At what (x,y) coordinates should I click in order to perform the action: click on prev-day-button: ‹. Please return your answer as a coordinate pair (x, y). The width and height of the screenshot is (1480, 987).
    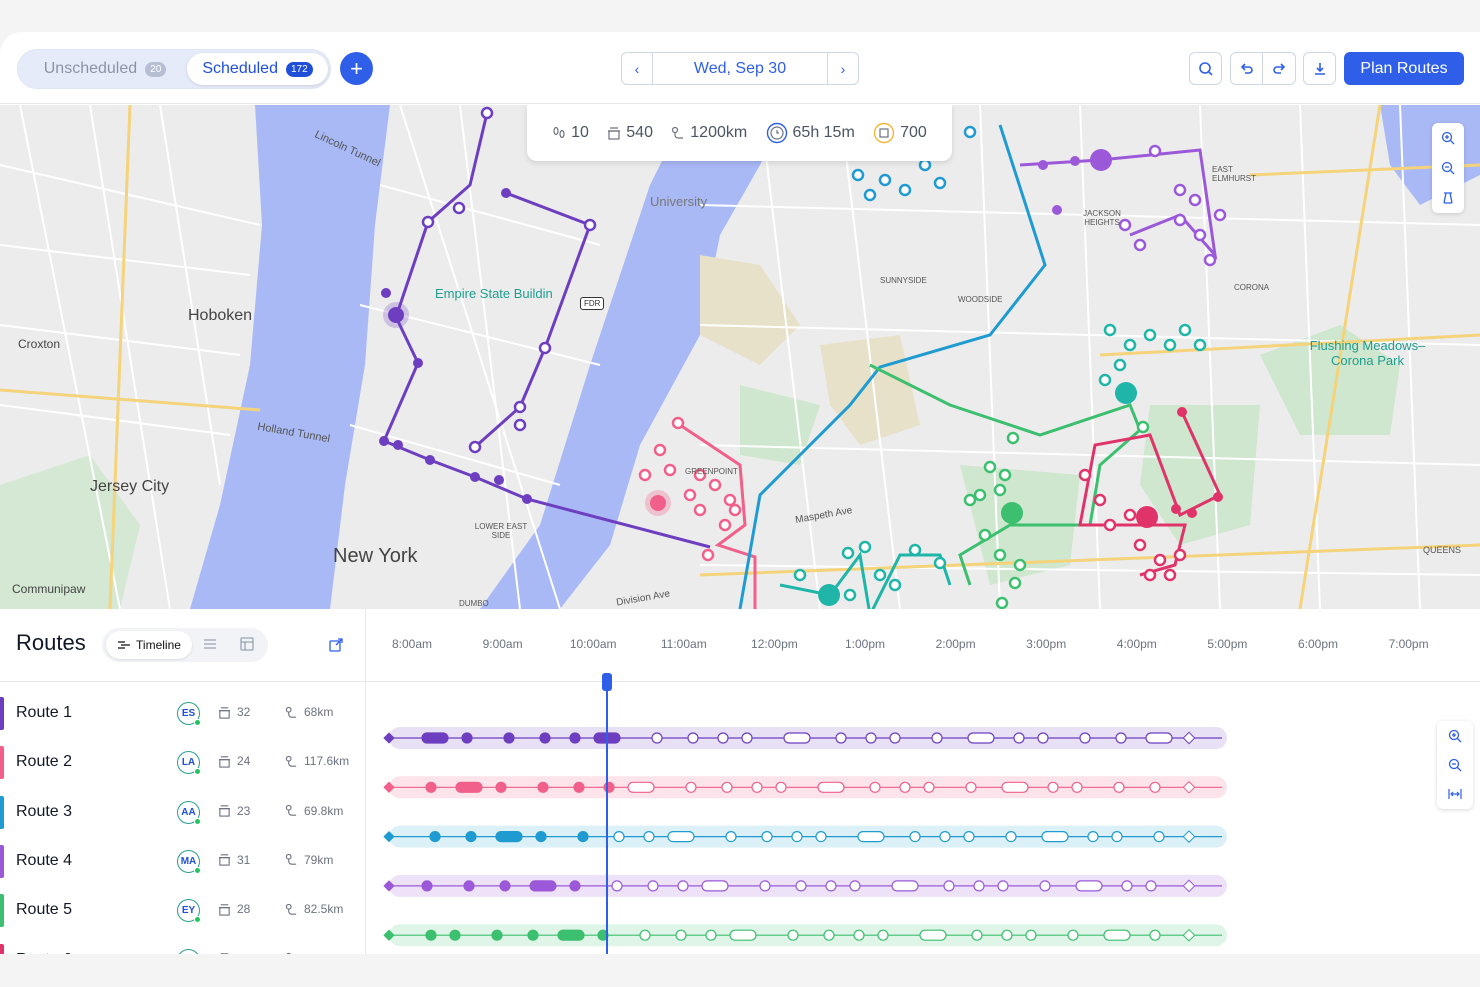
    Looking at the image, I should click on (637, 68).